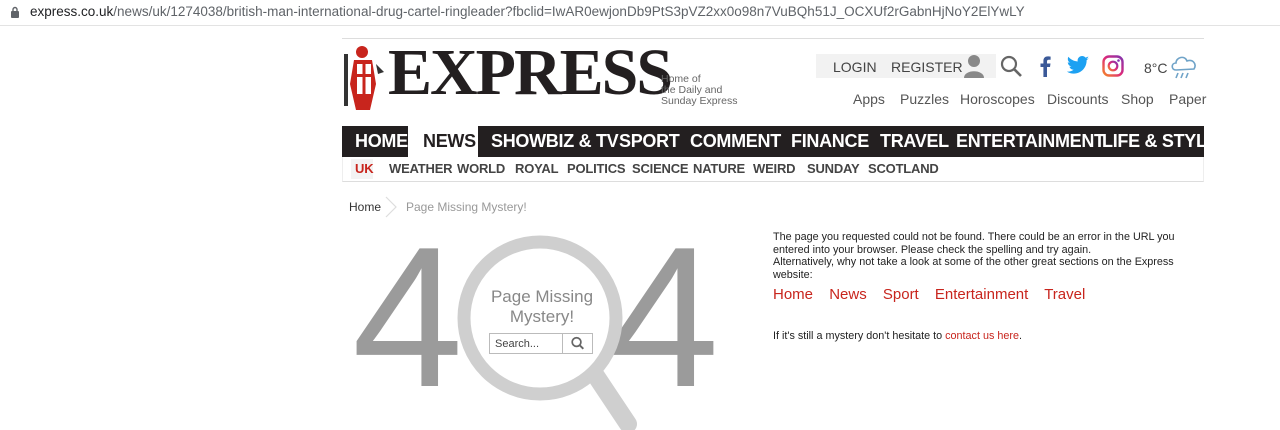  Describe the element at coordinates (596, 168) in the screenshot. I see `subnav-politics: POLITICS` at that location.